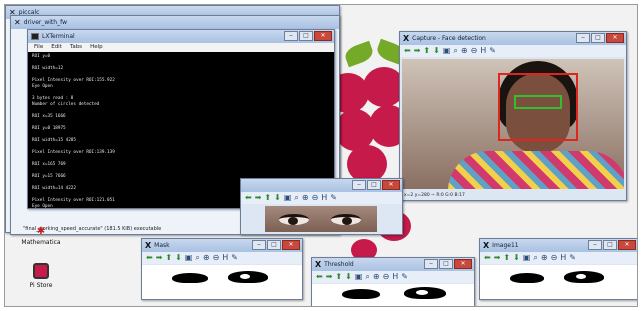 This screenshot has height=311, width=643. Describe the element at coordinates (38, 47) in the screenshot. I see `menu-file: File` at that location.